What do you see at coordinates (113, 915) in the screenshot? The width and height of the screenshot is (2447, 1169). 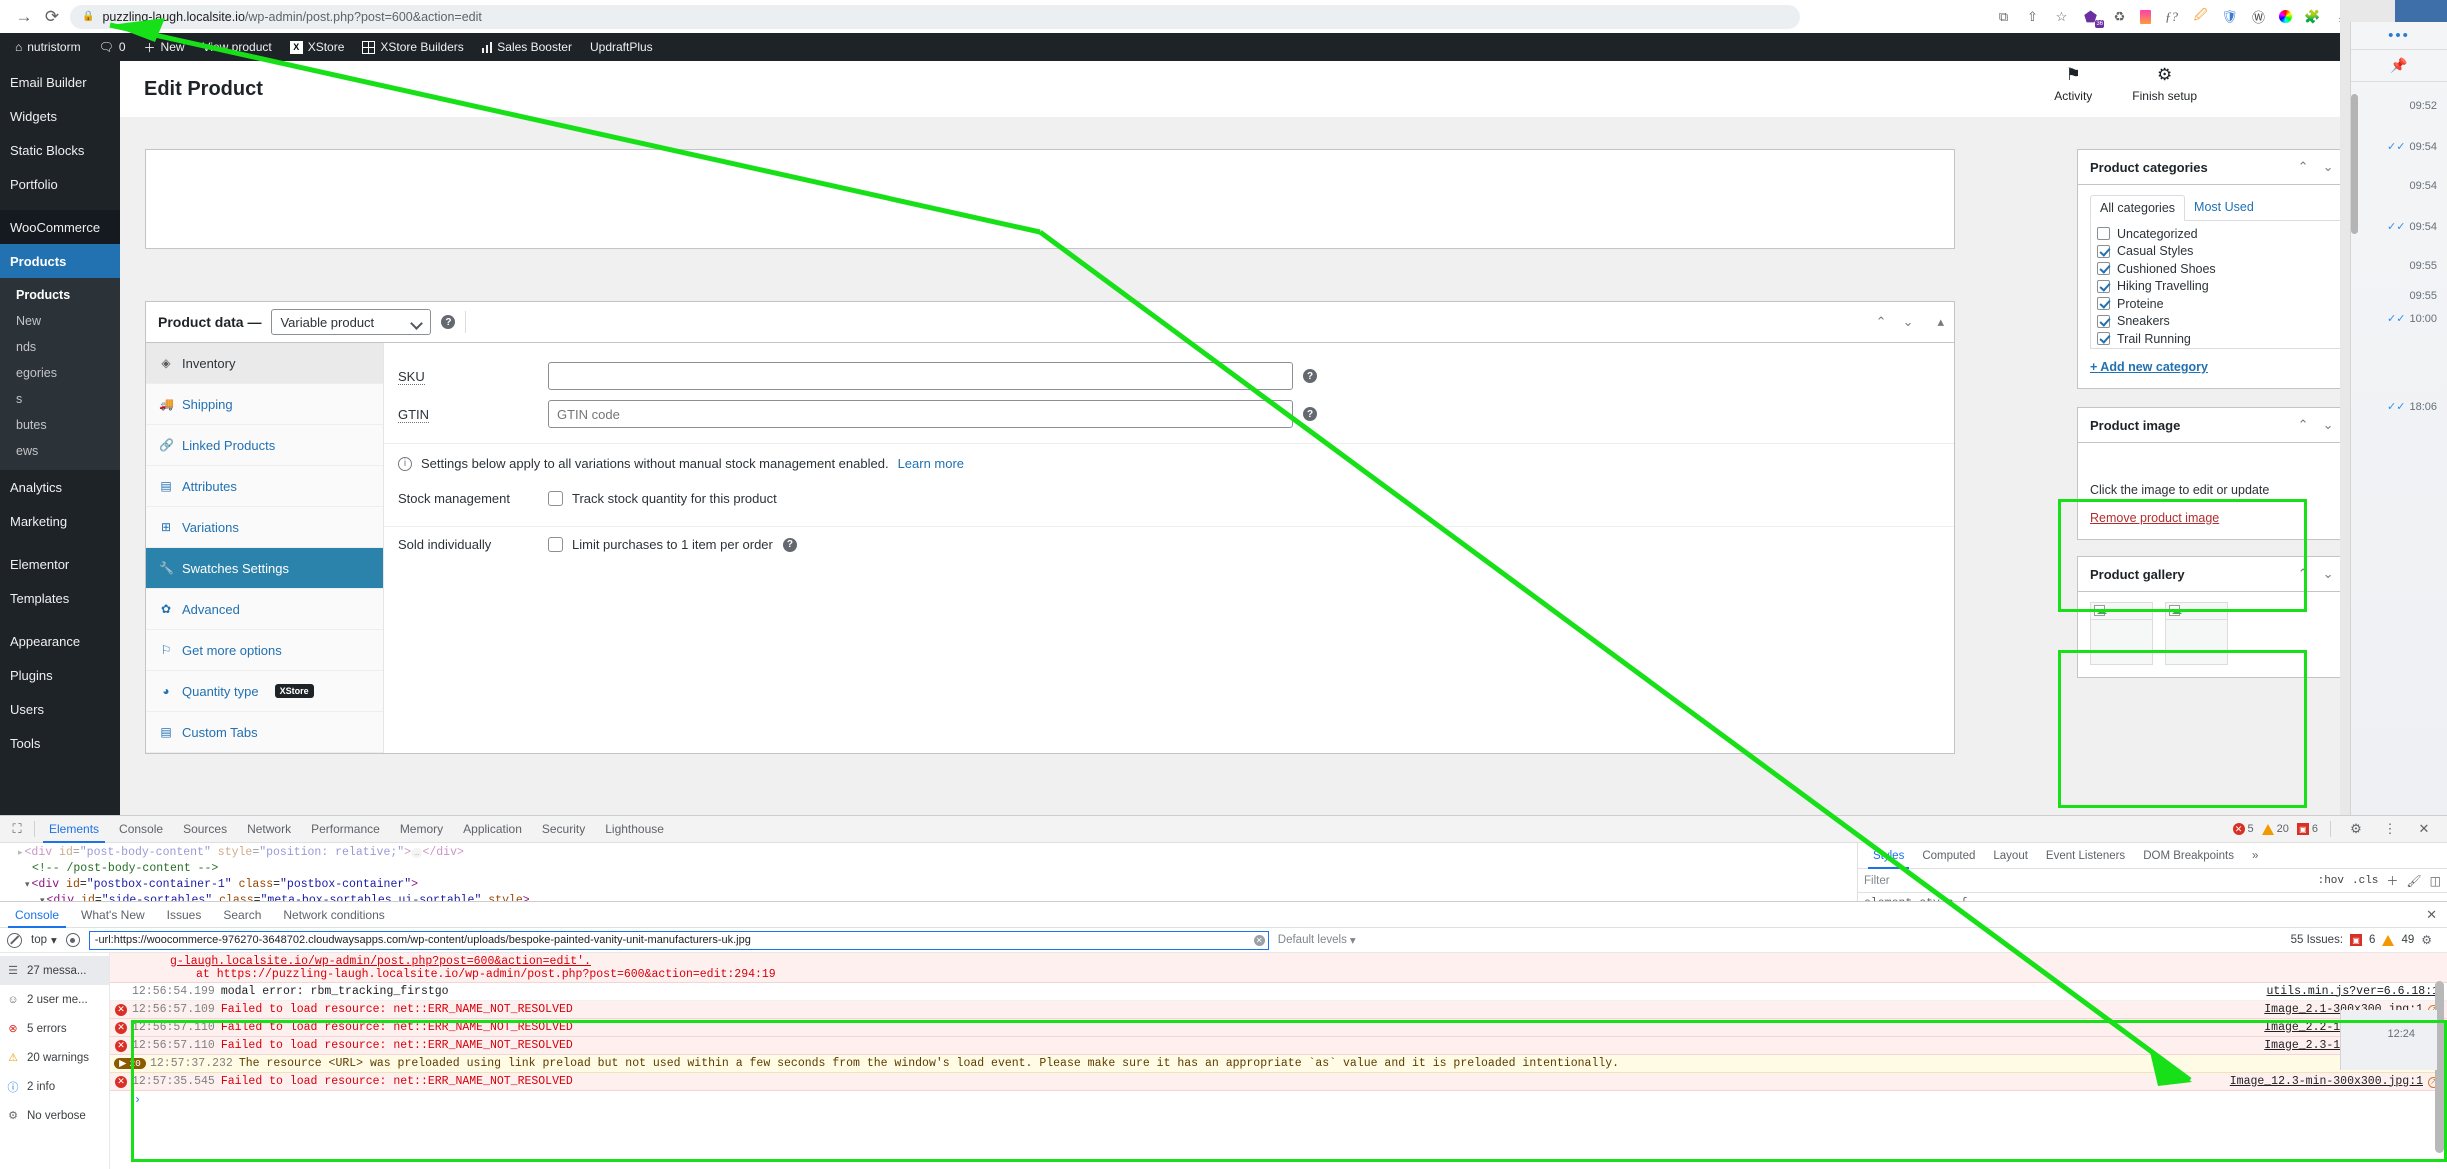 I see `drawer-tab-whats-new: What's New` at bounding box center [113, 915].